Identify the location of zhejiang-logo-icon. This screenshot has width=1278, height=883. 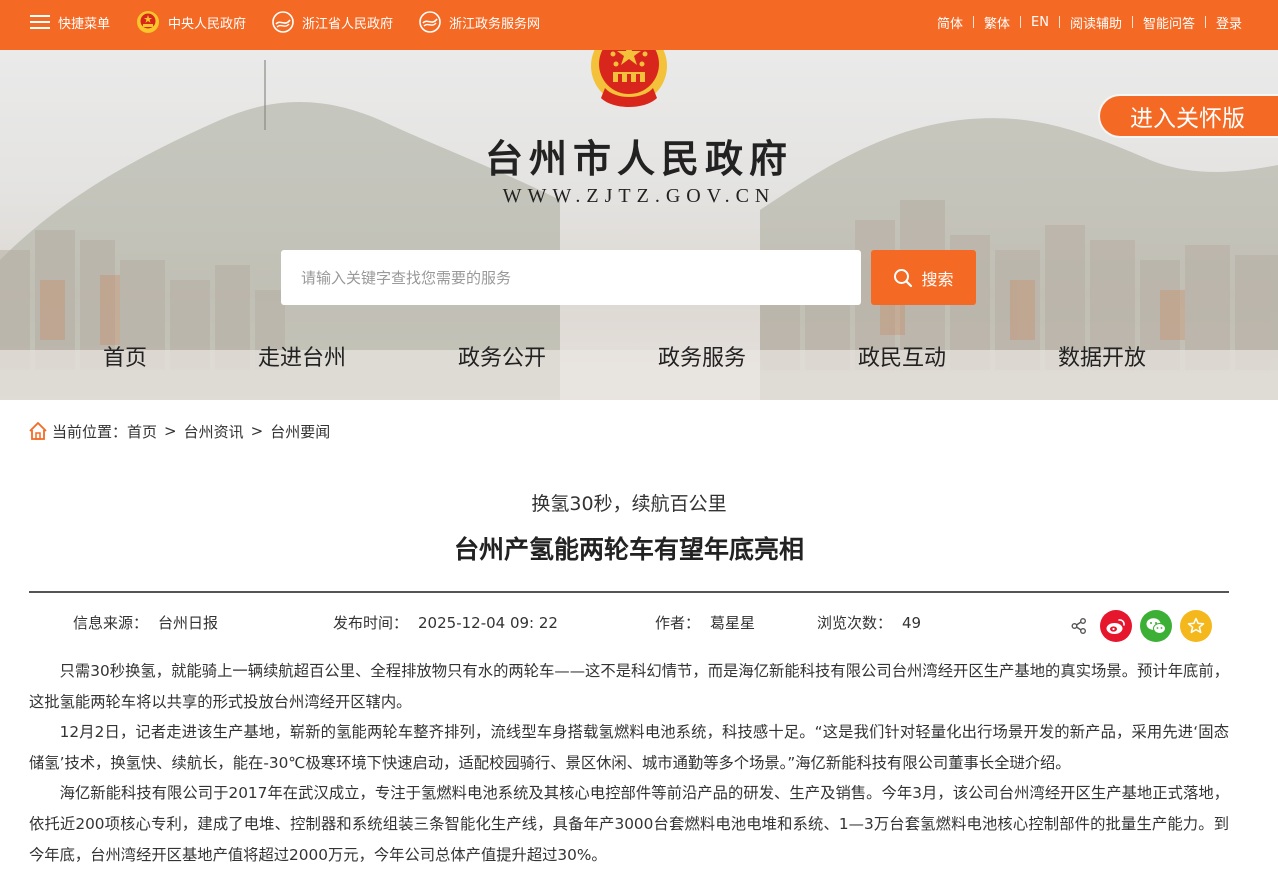
(283, 22).